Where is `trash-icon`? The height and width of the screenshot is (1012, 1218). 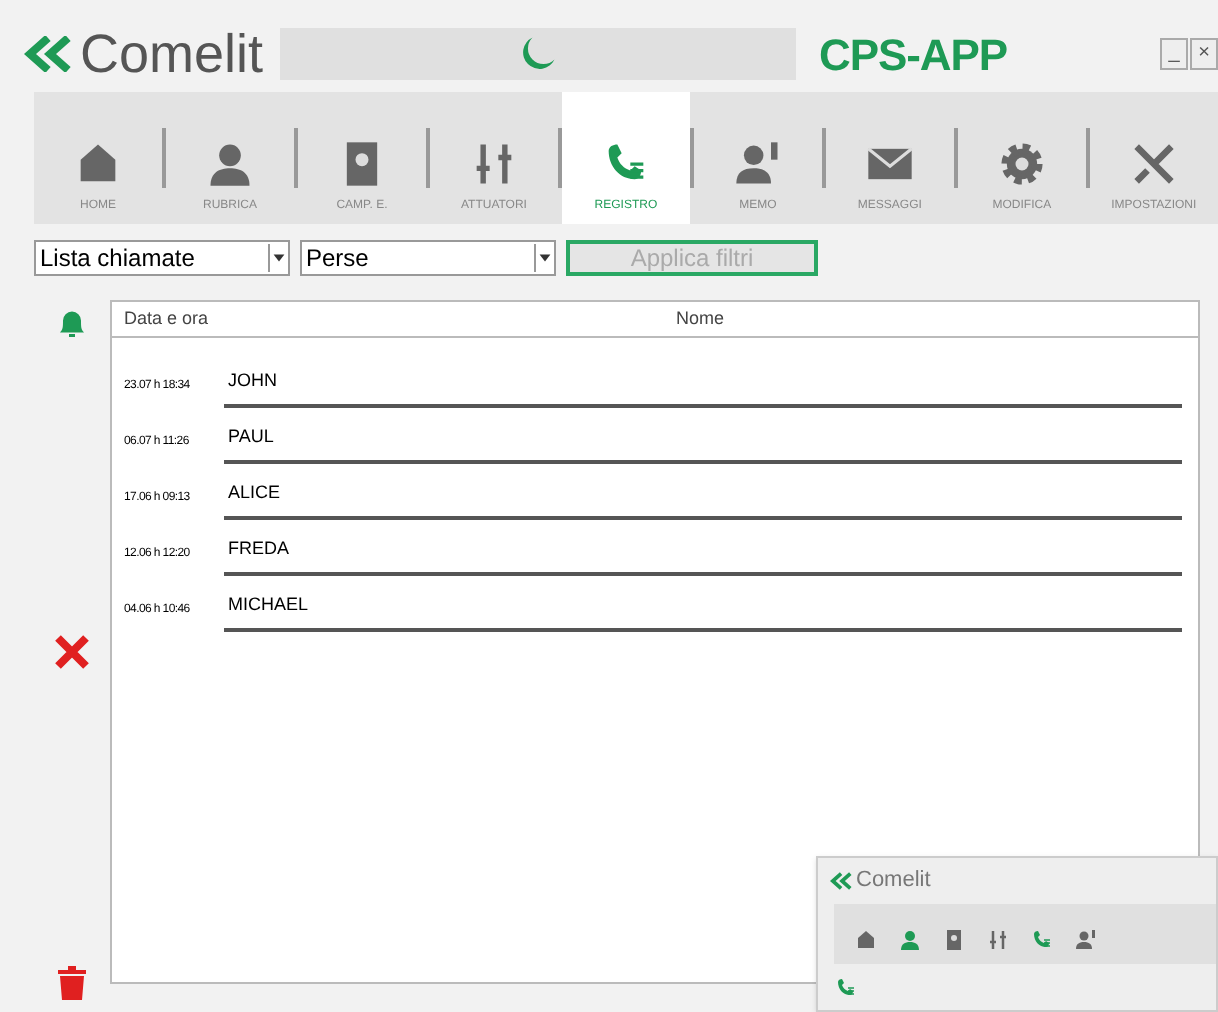 trash-icon is located at coordinates (72, 982).